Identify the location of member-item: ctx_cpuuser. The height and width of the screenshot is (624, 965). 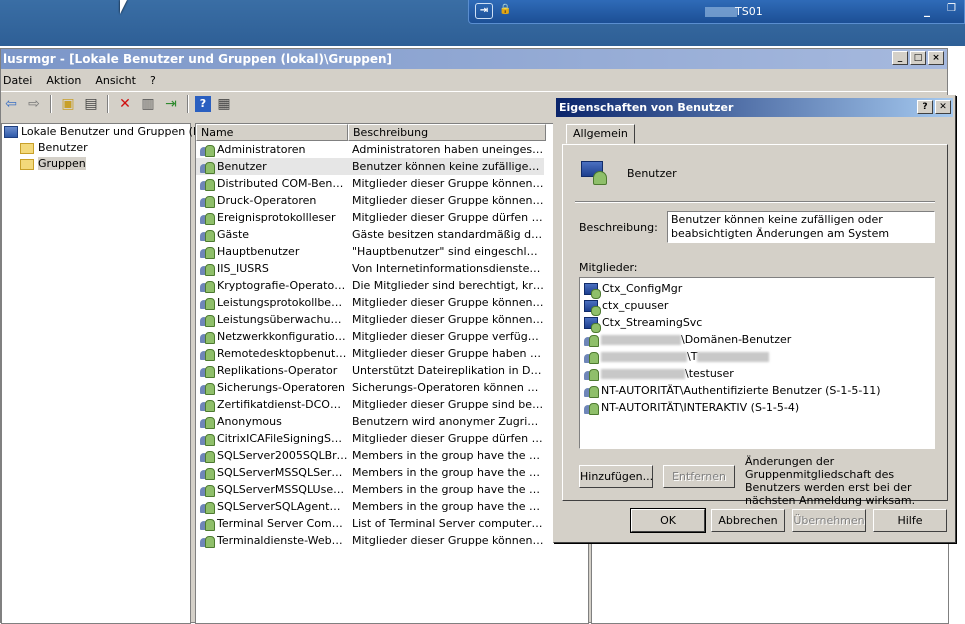
(757, 306).